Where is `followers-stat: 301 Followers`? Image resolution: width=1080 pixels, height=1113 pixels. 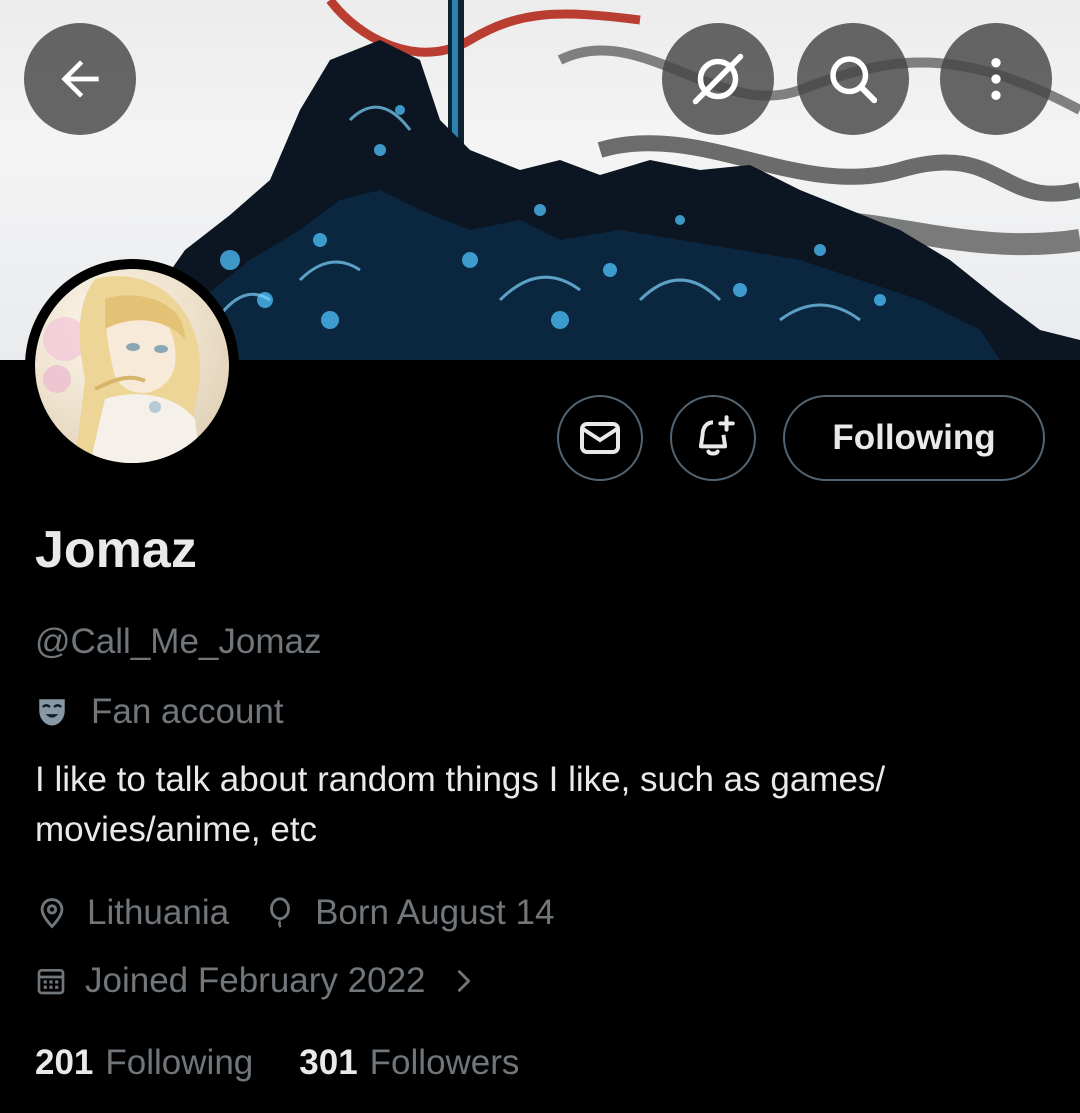
followers-stat: 301 Followers is located at coordinates (409, 1063).